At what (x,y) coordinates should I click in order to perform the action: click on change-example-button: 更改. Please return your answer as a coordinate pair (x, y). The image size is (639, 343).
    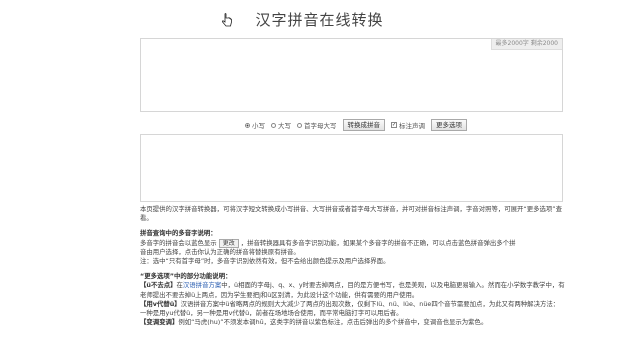
    Looking at the image, I should click on (228, 243).